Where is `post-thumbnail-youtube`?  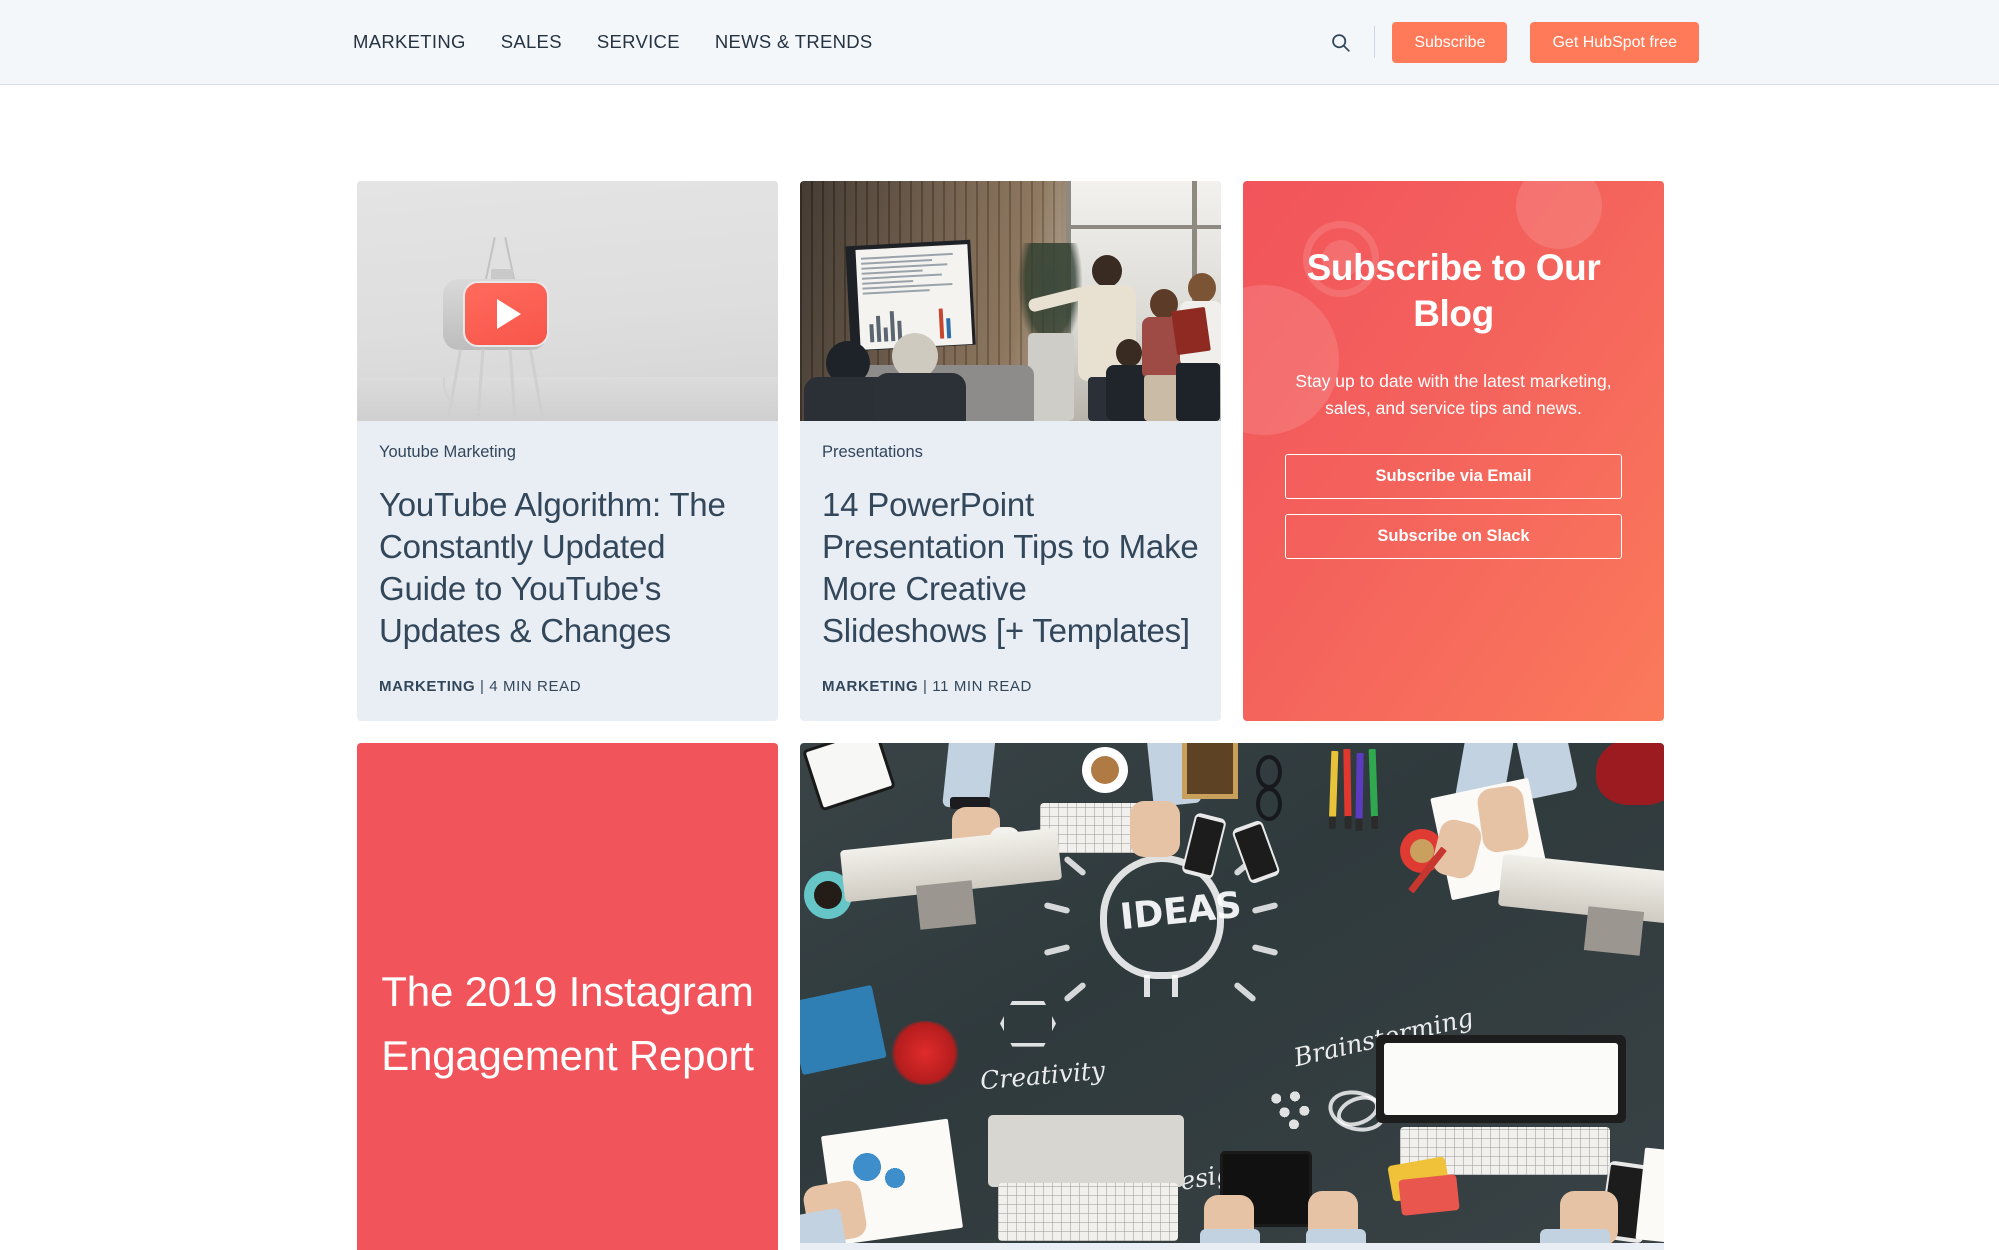 post-thumbnail-youtube is located at coordinates (567, 301).